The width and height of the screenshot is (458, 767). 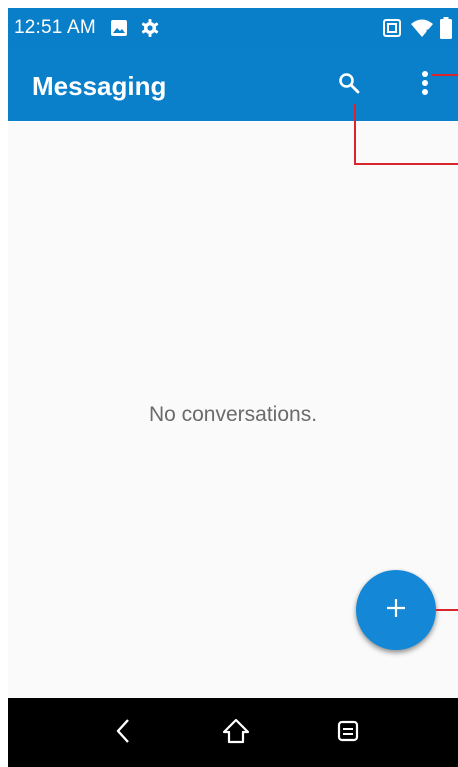 I want to click on recents-icon, so click(x=348, y=733).